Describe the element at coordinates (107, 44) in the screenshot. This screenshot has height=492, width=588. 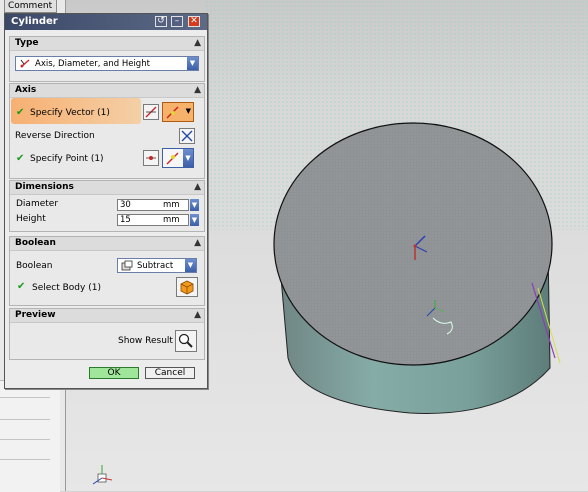
I see `type-section-header: Type ▲` at that location.